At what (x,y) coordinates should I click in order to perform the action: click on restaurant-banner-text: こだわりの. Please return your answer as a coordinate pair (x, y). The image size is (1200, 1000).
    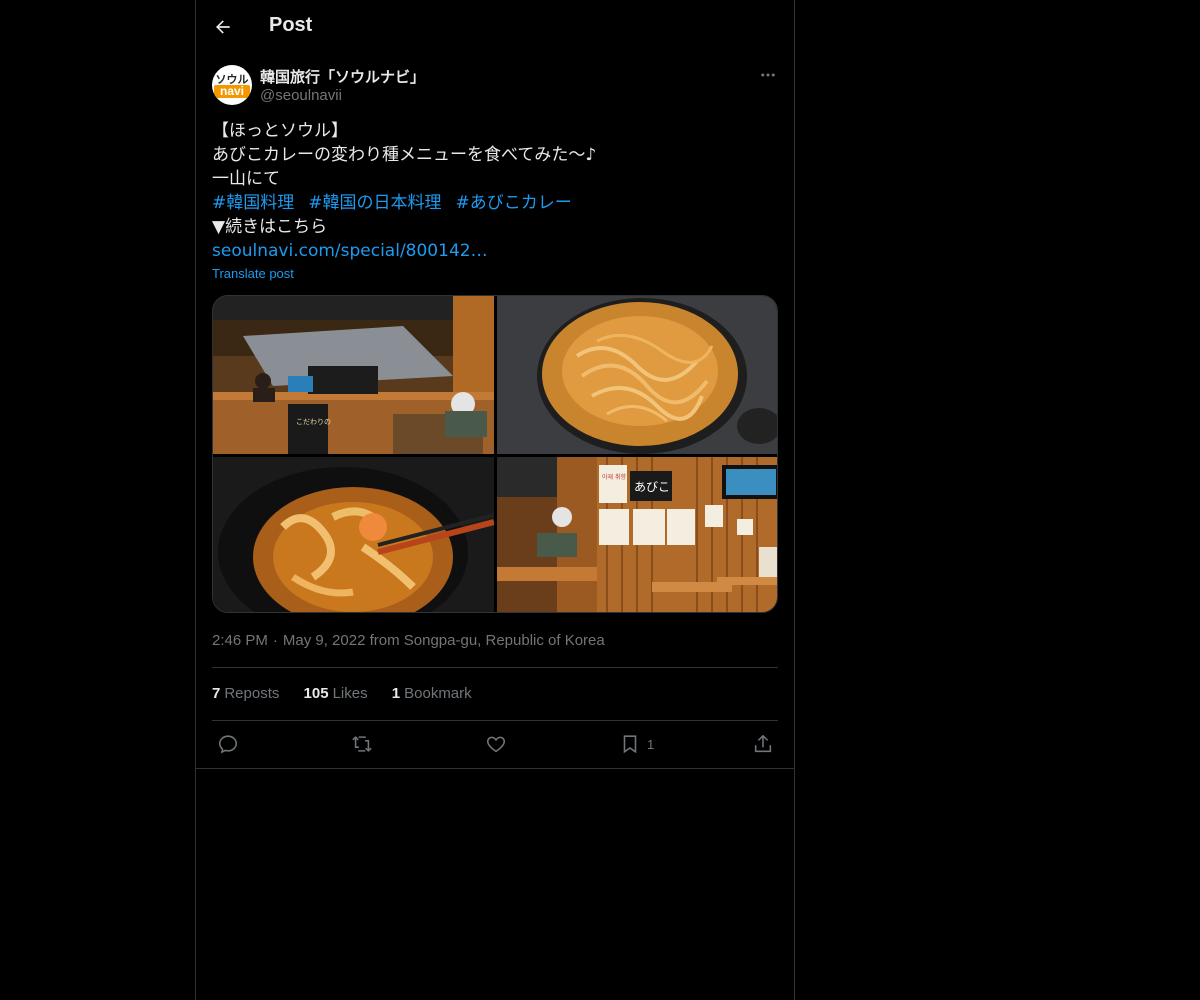
    Looking at the image, I should click on (313, 422).